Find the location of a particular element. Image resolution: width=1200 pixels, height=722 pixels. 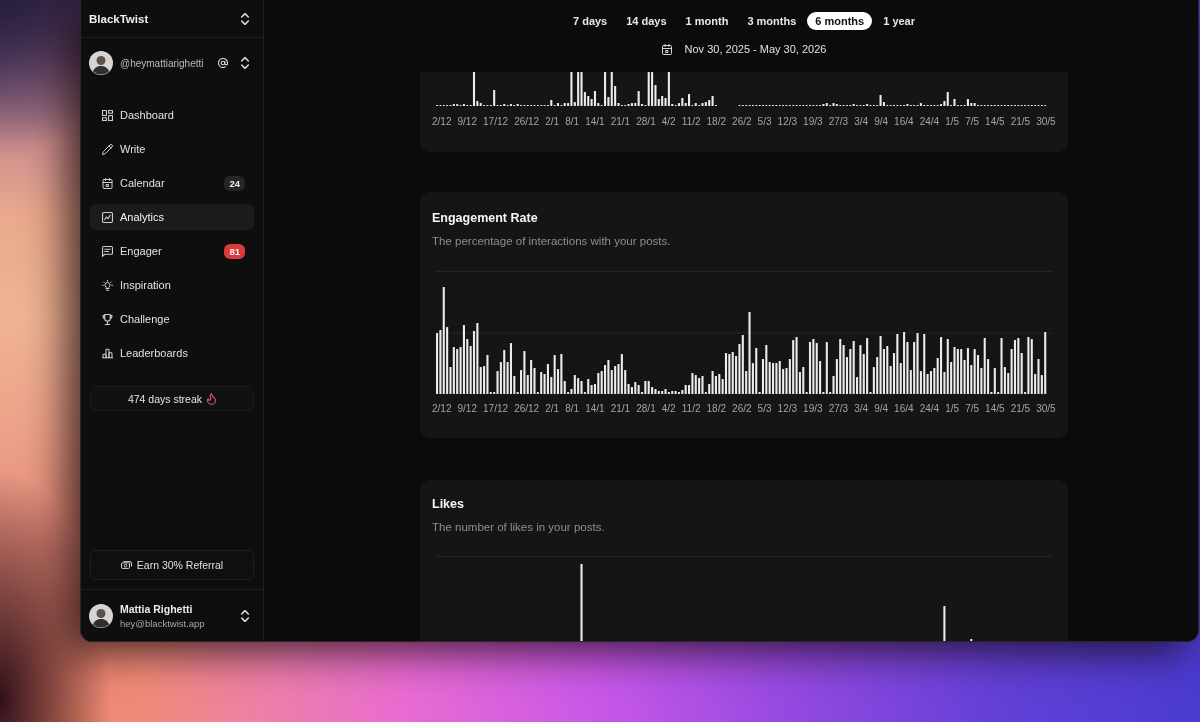

range-tab: 7 days is located at coordinates (590, 21).